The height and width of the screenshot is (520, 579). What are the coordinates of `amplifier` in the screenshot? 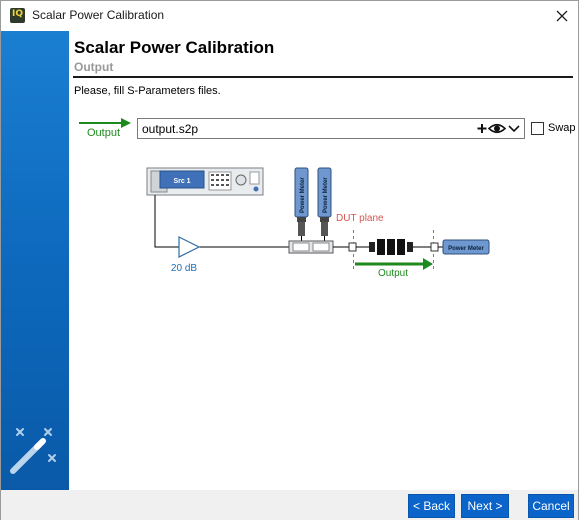 It's located at (189, 247).